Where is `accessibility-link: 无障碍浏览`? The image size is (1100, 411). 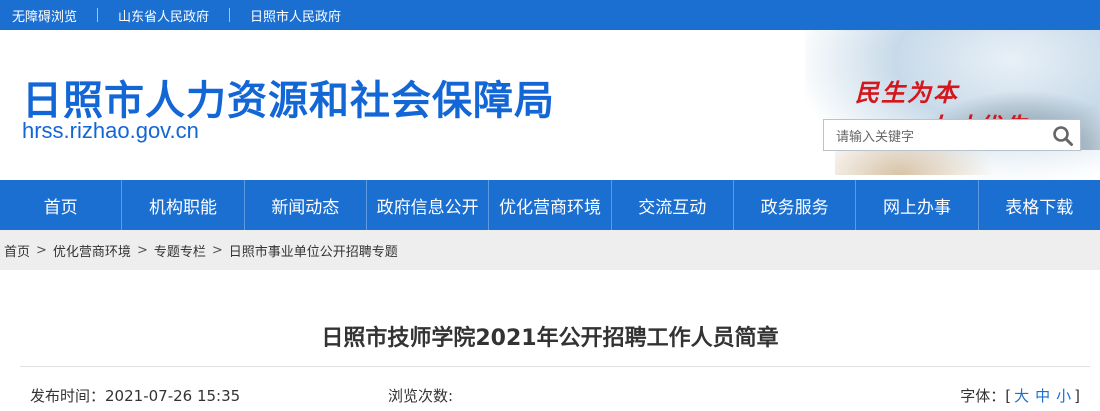
accessibility-link: 无障碍浏览 is located at coordinates (44, 15).